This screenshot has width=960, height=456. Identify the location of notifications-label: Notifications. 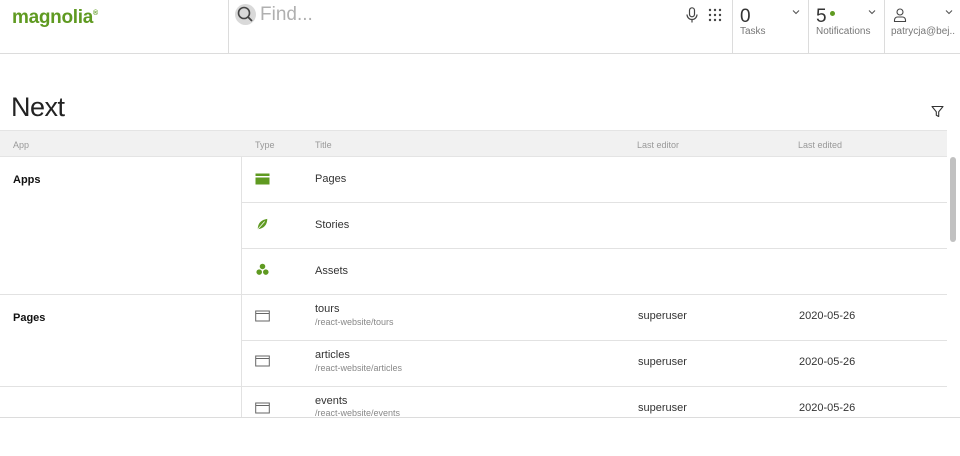
(843, 31).